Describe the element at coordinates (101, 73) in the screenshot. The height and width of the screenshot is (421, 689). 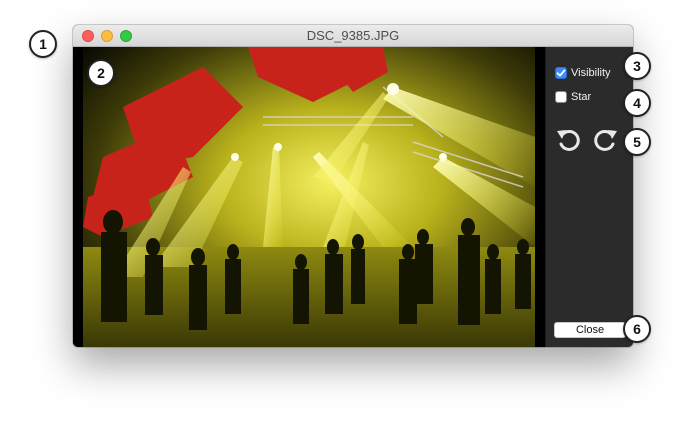
I see `callout-2: 2` at that location.